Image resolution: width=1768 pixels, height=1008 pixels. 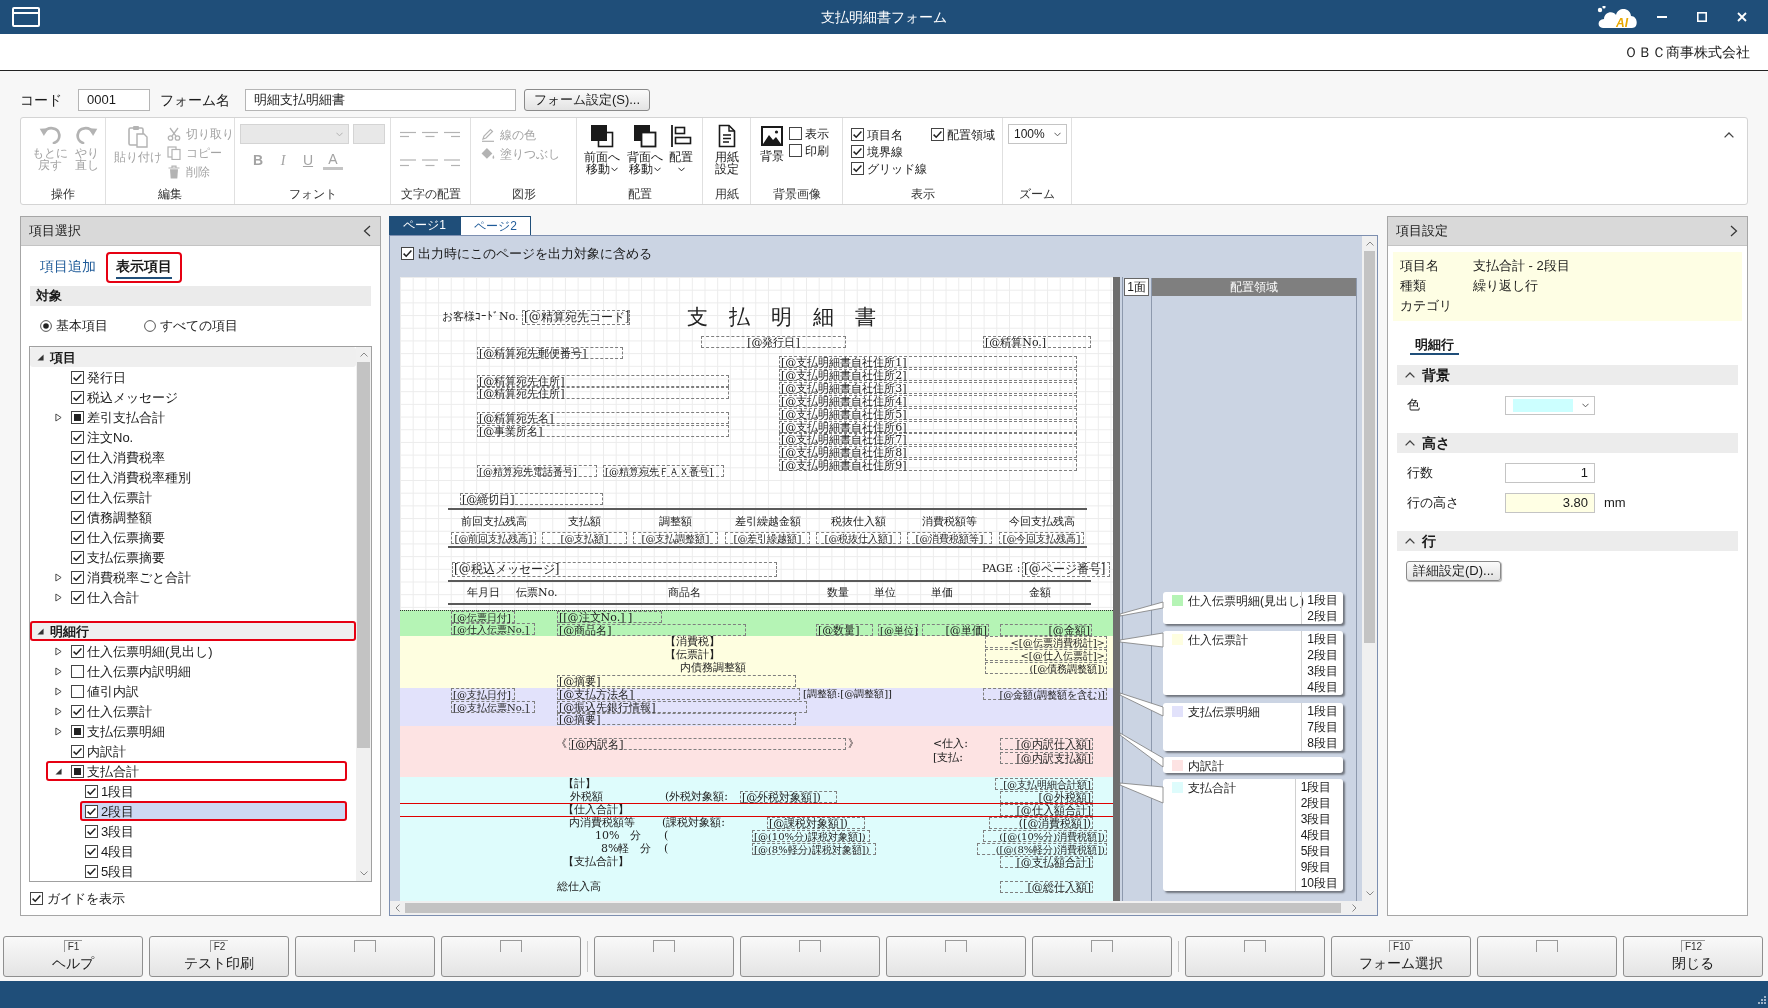 What do you see at coordinates (196, 651) in the screenshot?
I see `tree-item: 仕入伝票明細(見出し)` at bounding box center [196, 651].